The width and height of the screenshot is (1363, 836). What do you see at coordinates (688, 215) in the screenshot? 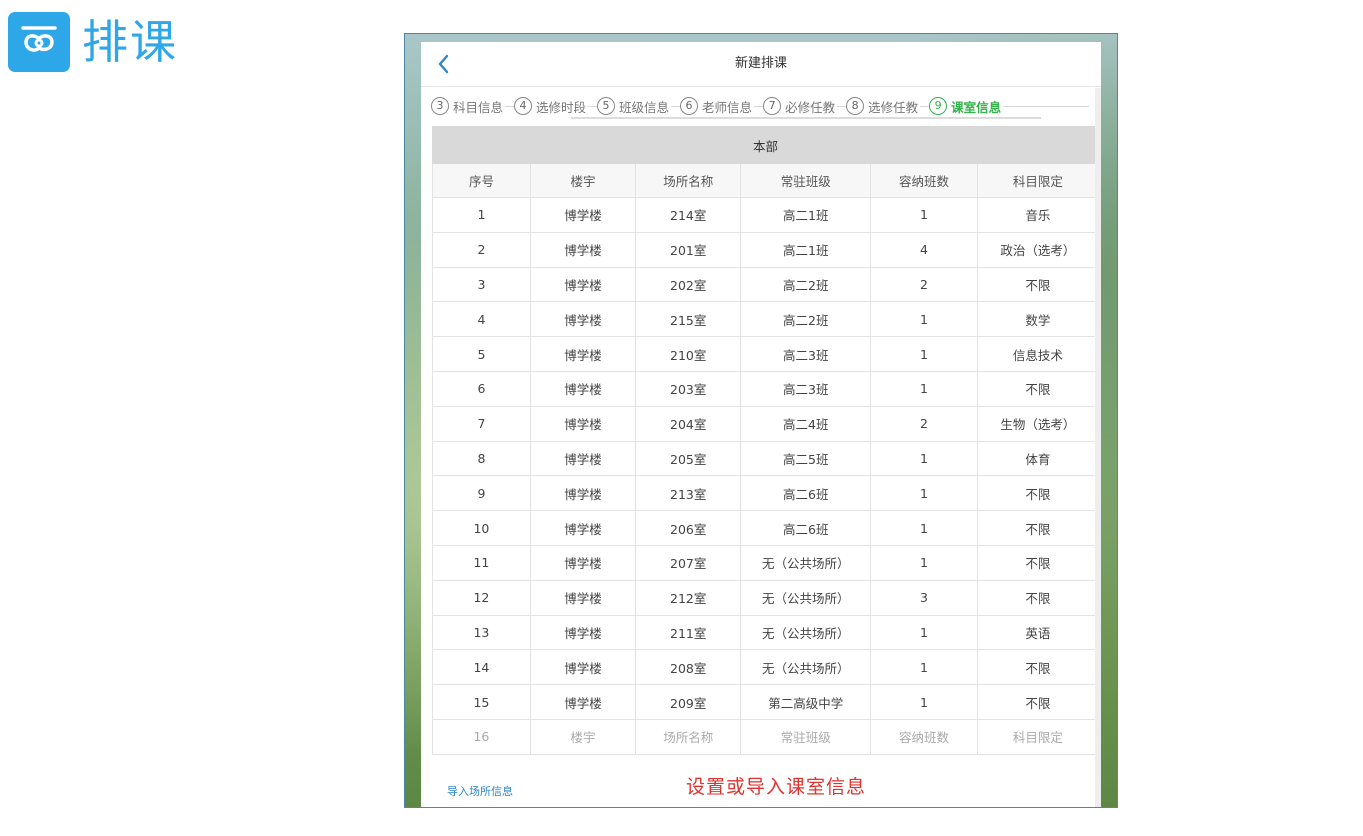
I see `table-cell: 214室` at bounding box center [688, 215].